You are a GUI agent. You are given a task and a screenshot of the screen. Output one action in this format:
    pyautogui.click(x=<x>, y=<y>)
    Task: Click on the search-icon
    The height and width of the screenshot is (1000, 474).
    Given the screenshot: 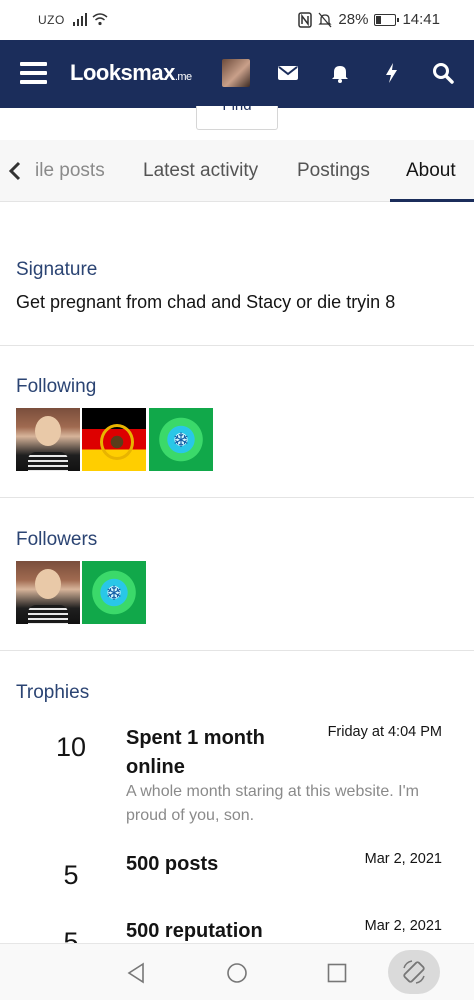 What is the action you would take?
    pyautogui.click(x=443, y=73)
    